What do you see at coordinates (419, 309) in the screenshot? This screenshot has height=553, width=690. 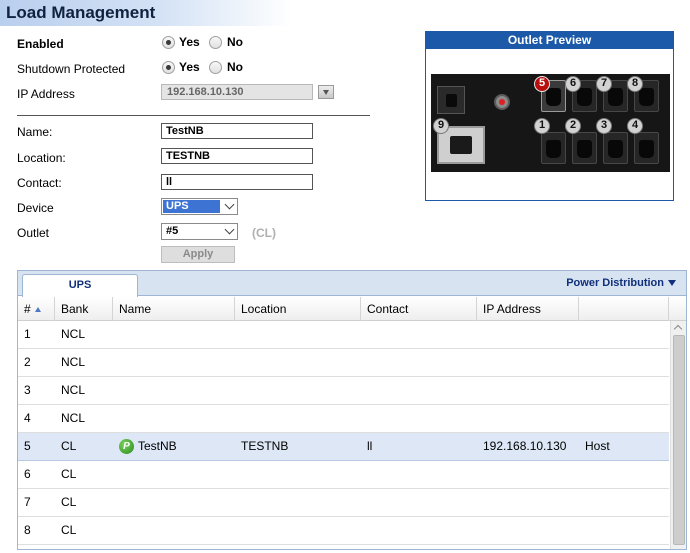 I see `col-contact-header: Contact` at bounding box center [419, 309].